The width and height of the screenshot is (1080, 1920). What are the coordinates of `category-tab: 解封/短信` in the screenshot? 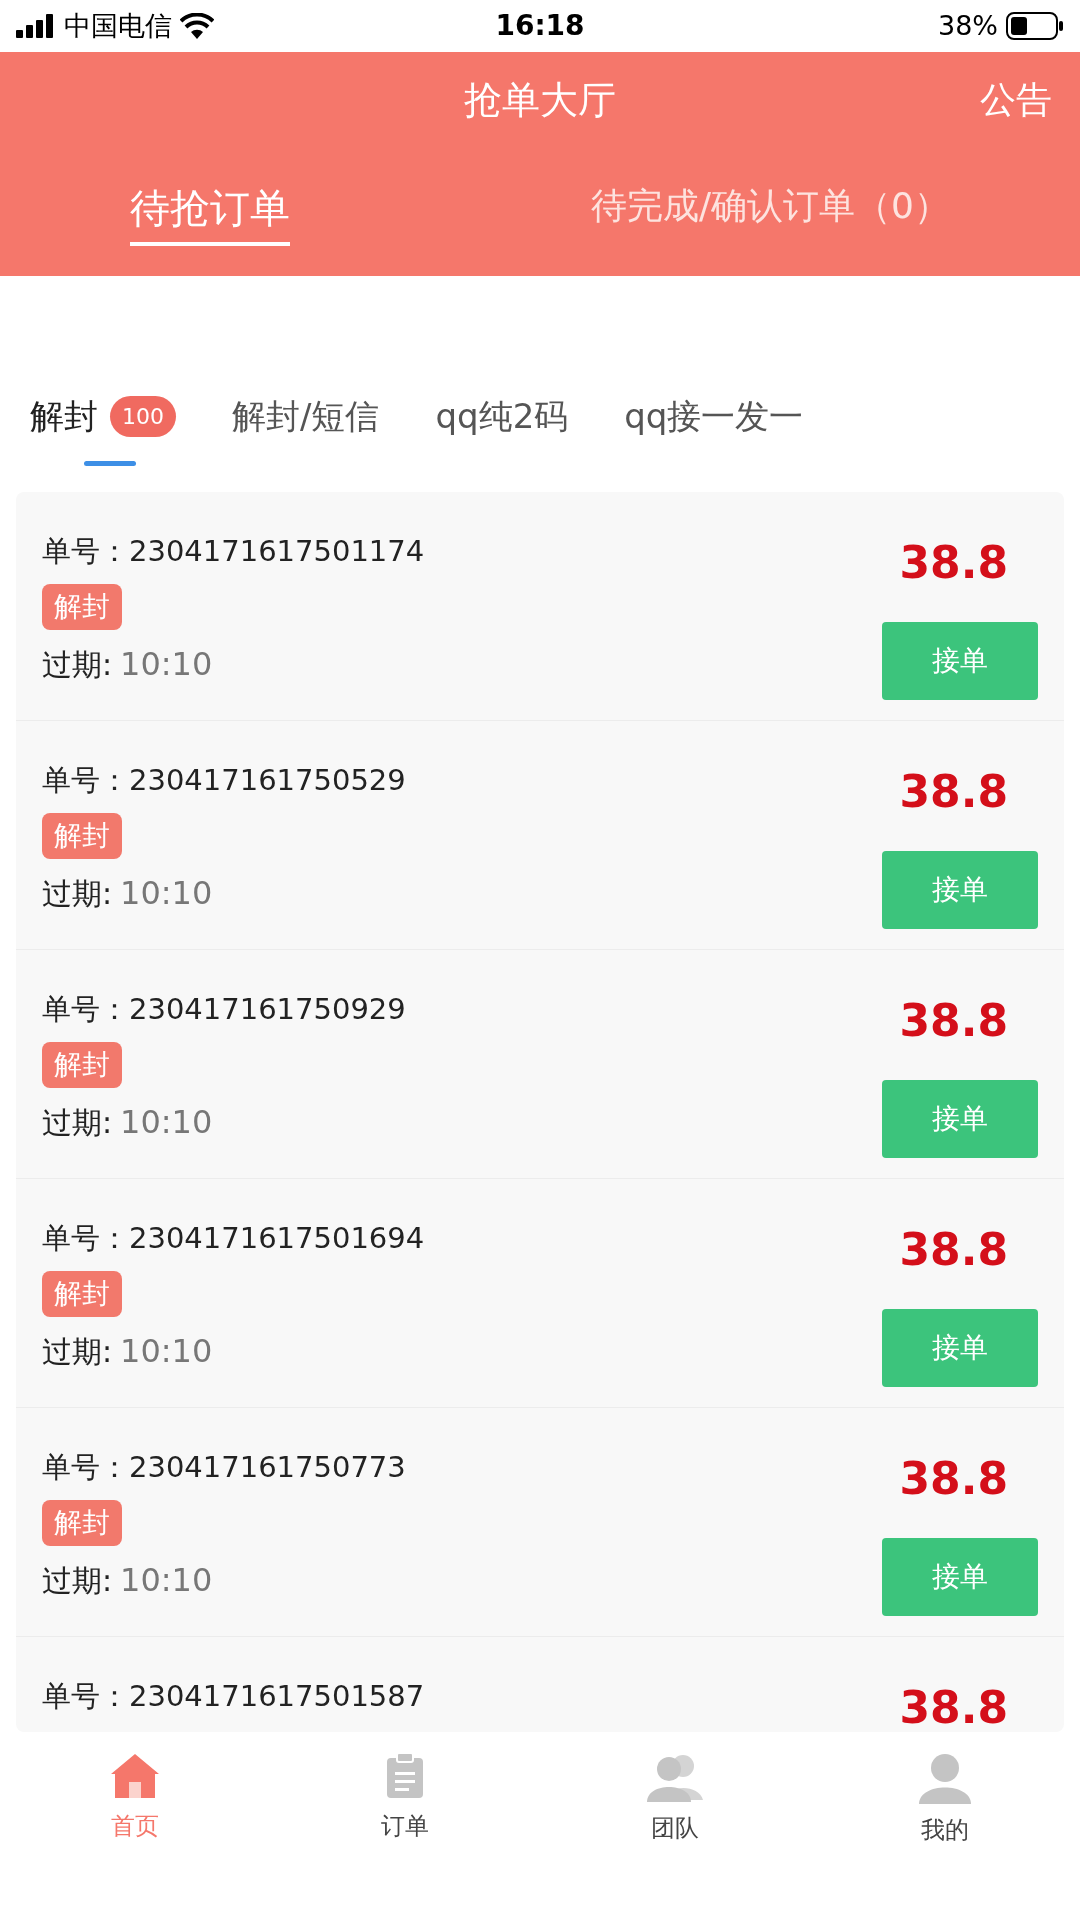 It's located at (306, 416).